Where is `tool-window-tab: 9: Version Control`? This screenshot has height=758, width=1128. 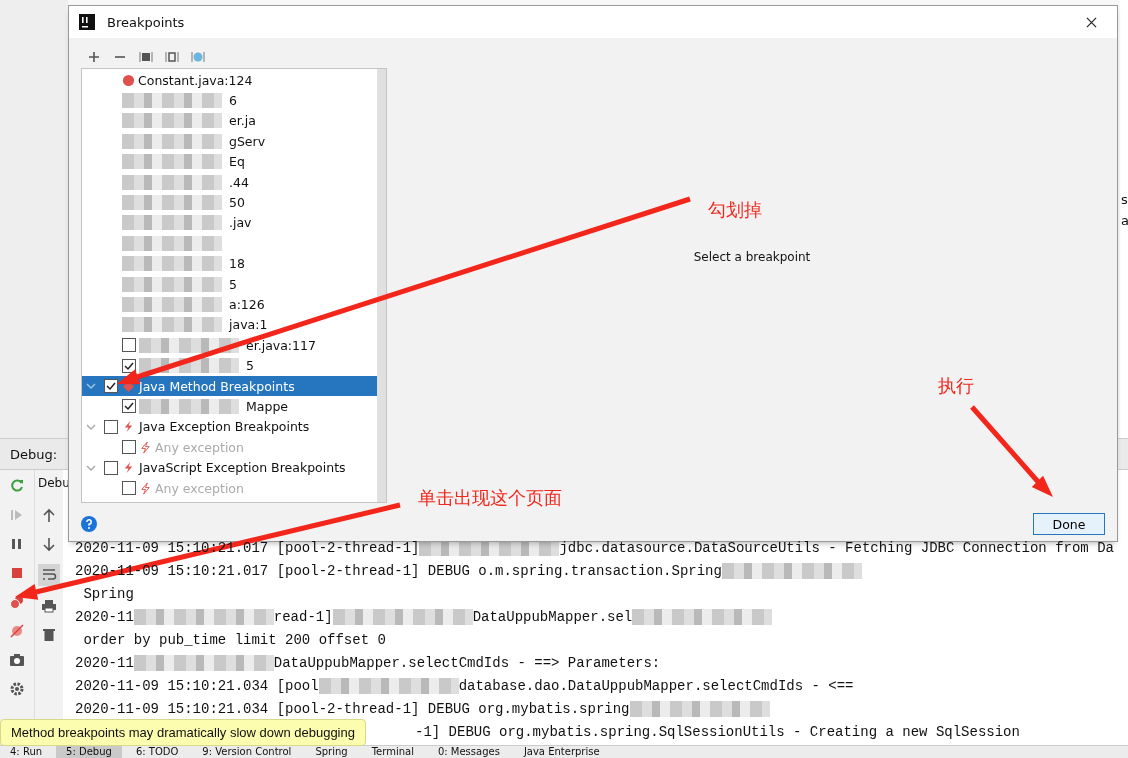 tool-window-tab: 9: Version Control is located at coordinates (247, 752).